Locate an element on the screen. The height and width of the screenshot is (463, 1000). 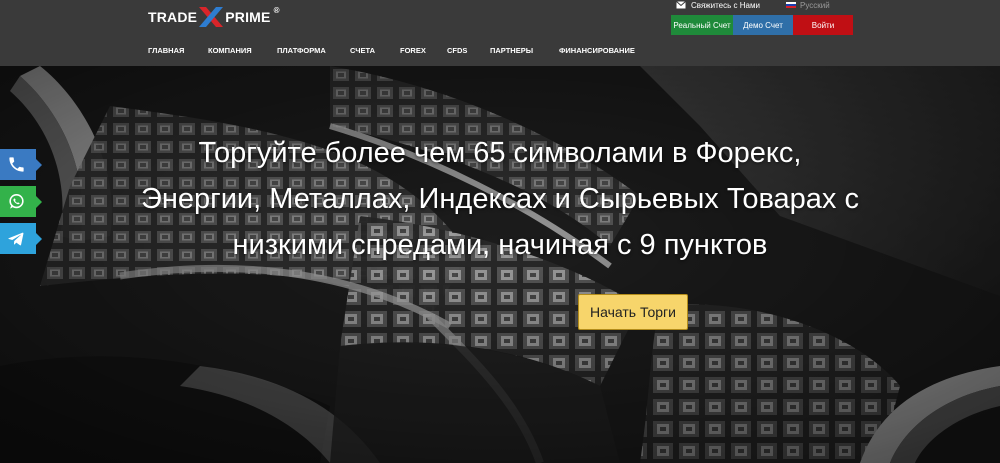
start-trading-button: Начать Торги is located at coordinates (633, 312).